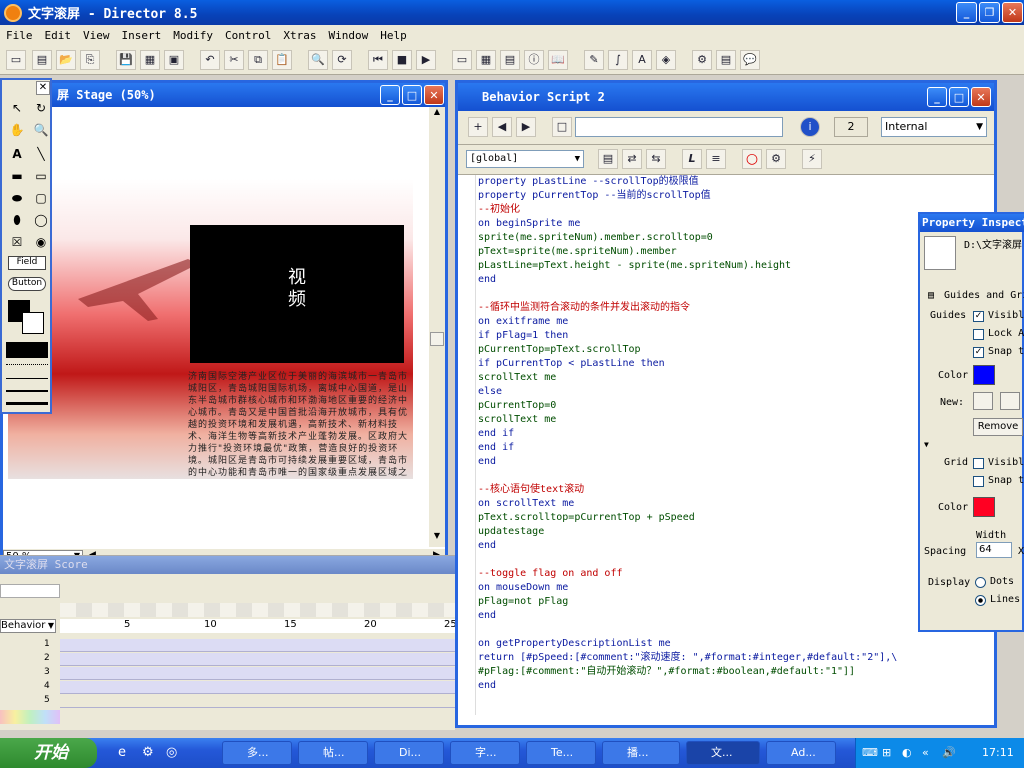  Describe the element at coordinates (258, 60) in the screenshot. I see `copy-icon: ⧉` at that location.